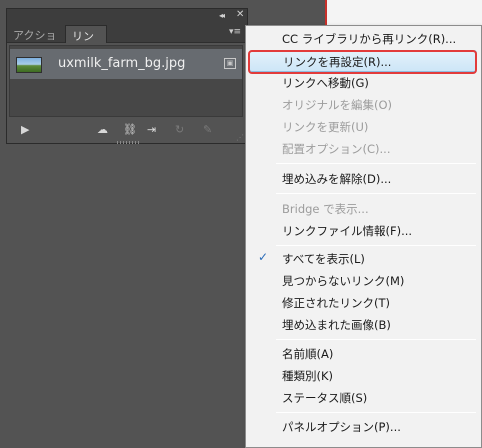  I want to click on menu-item-edit-original: オリジナルを編集(O), so click(363, 105).